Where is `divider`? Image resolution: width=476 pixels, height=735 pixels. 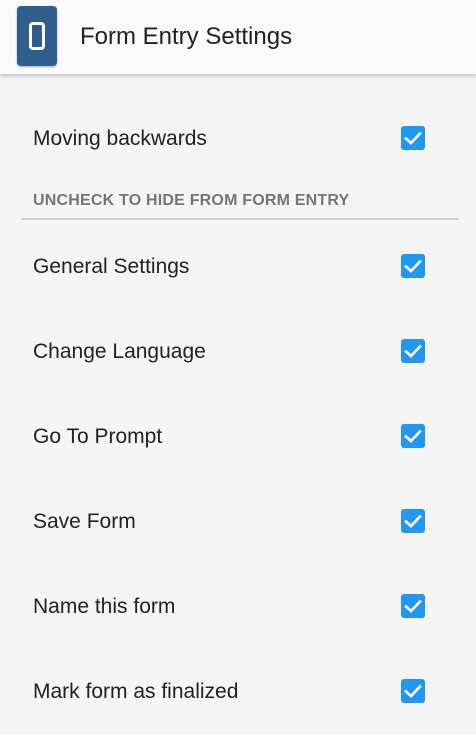
divider is located at coordinates (240, 219).